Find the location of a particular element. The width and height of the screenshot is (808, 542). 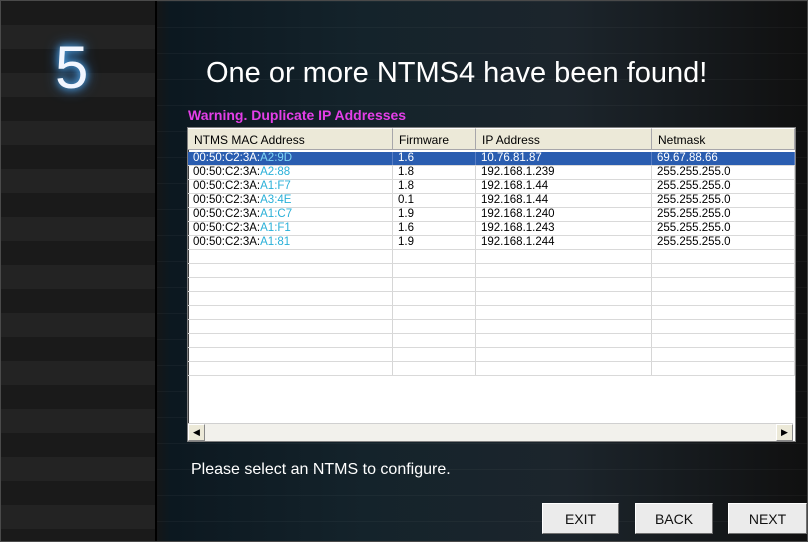

column-header-netmask: Netmask is located at coordinates (723, 139).